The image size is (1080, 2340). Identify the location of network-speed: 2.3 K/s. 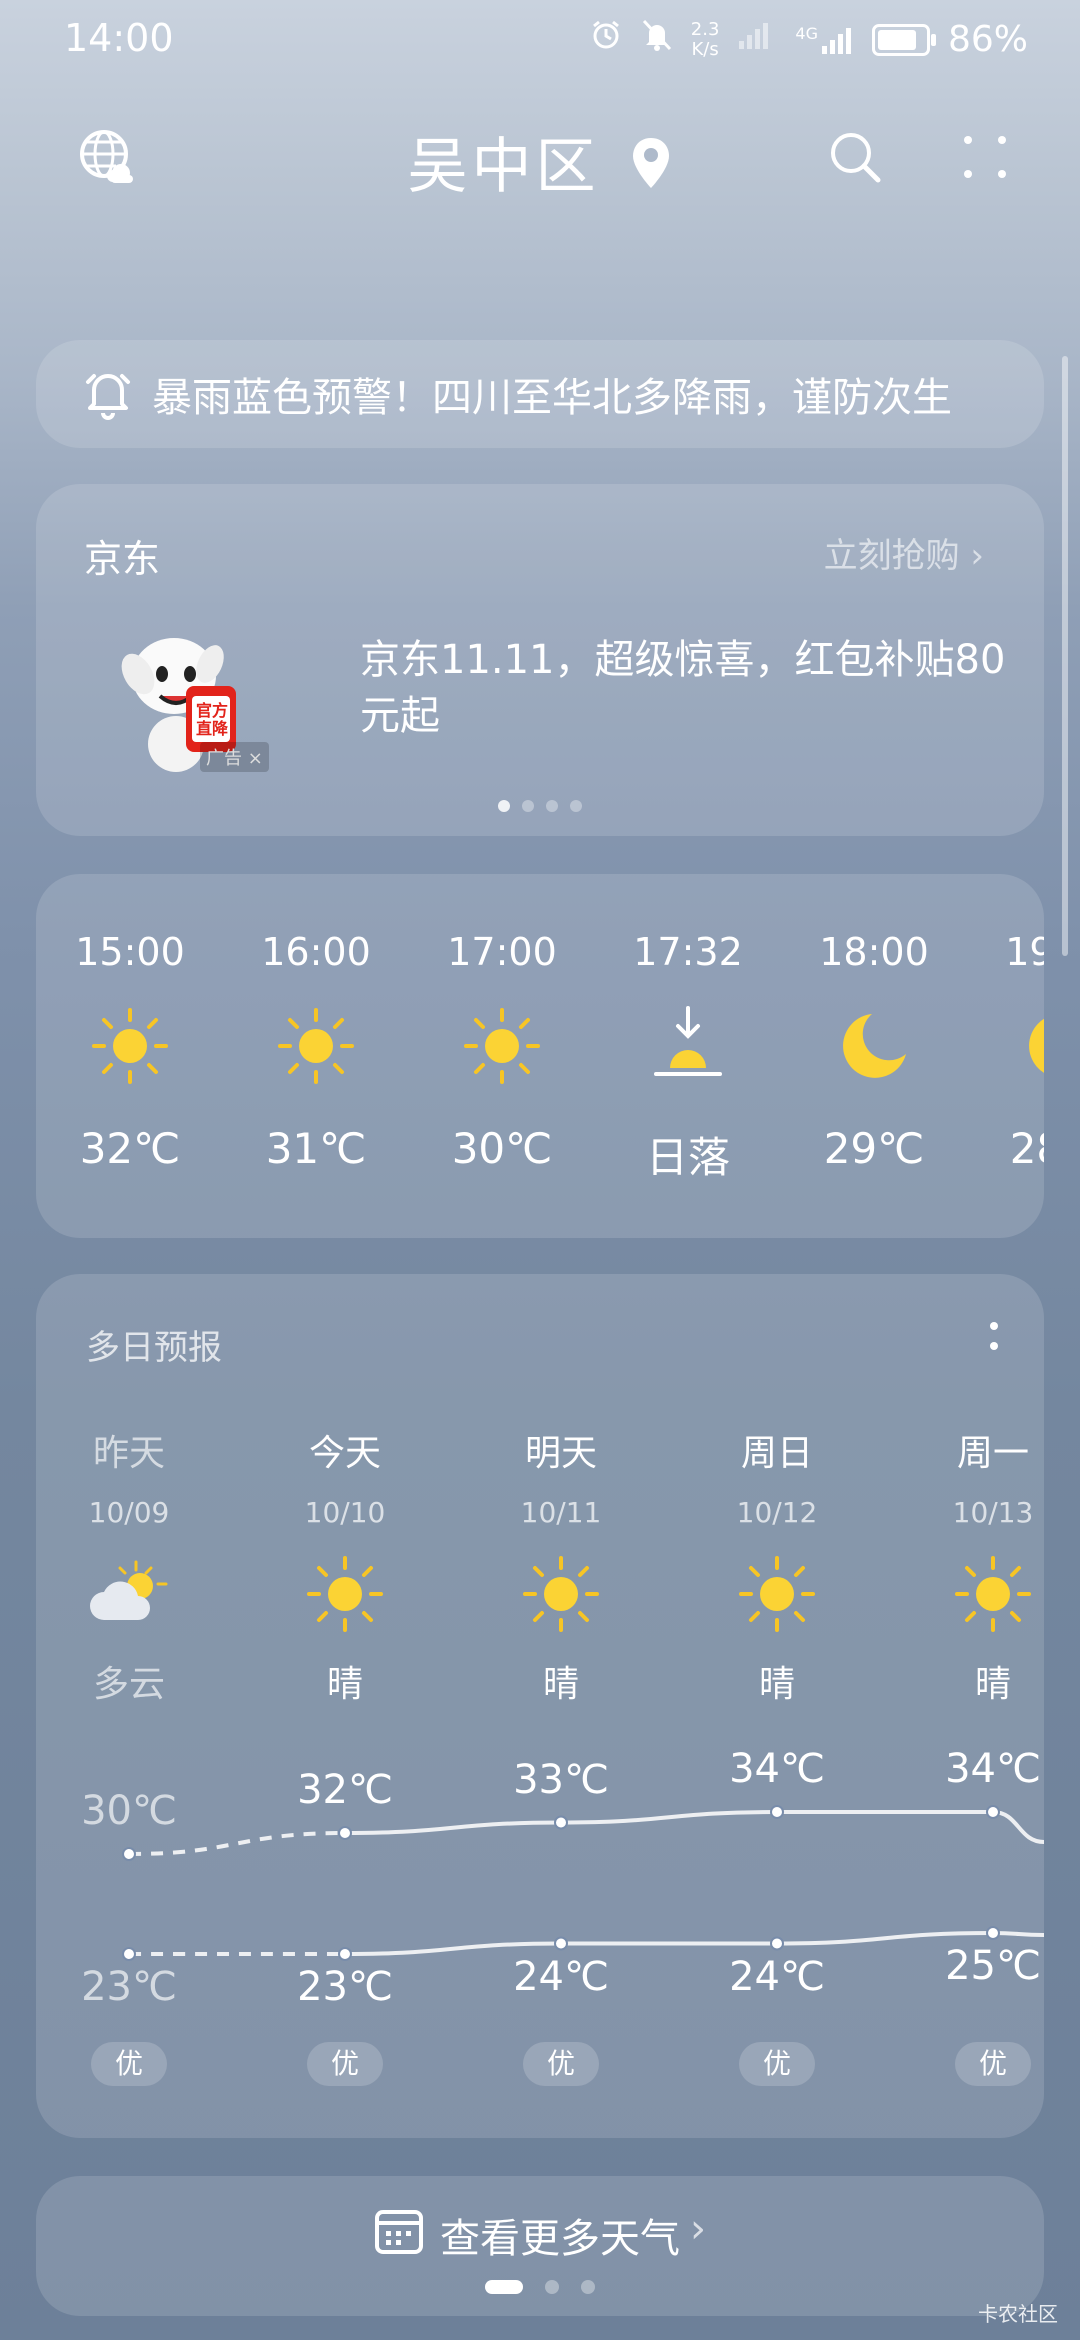
(705, 39).